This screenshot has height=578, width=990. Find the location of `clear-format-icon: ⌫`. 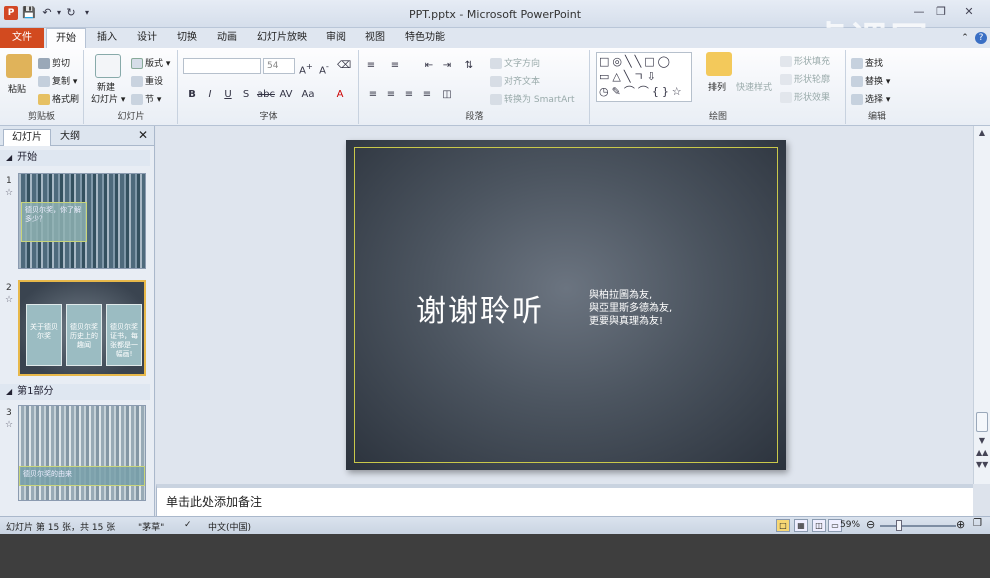

clear-format-icon: ⌫ is located at coordinates (344, 66).